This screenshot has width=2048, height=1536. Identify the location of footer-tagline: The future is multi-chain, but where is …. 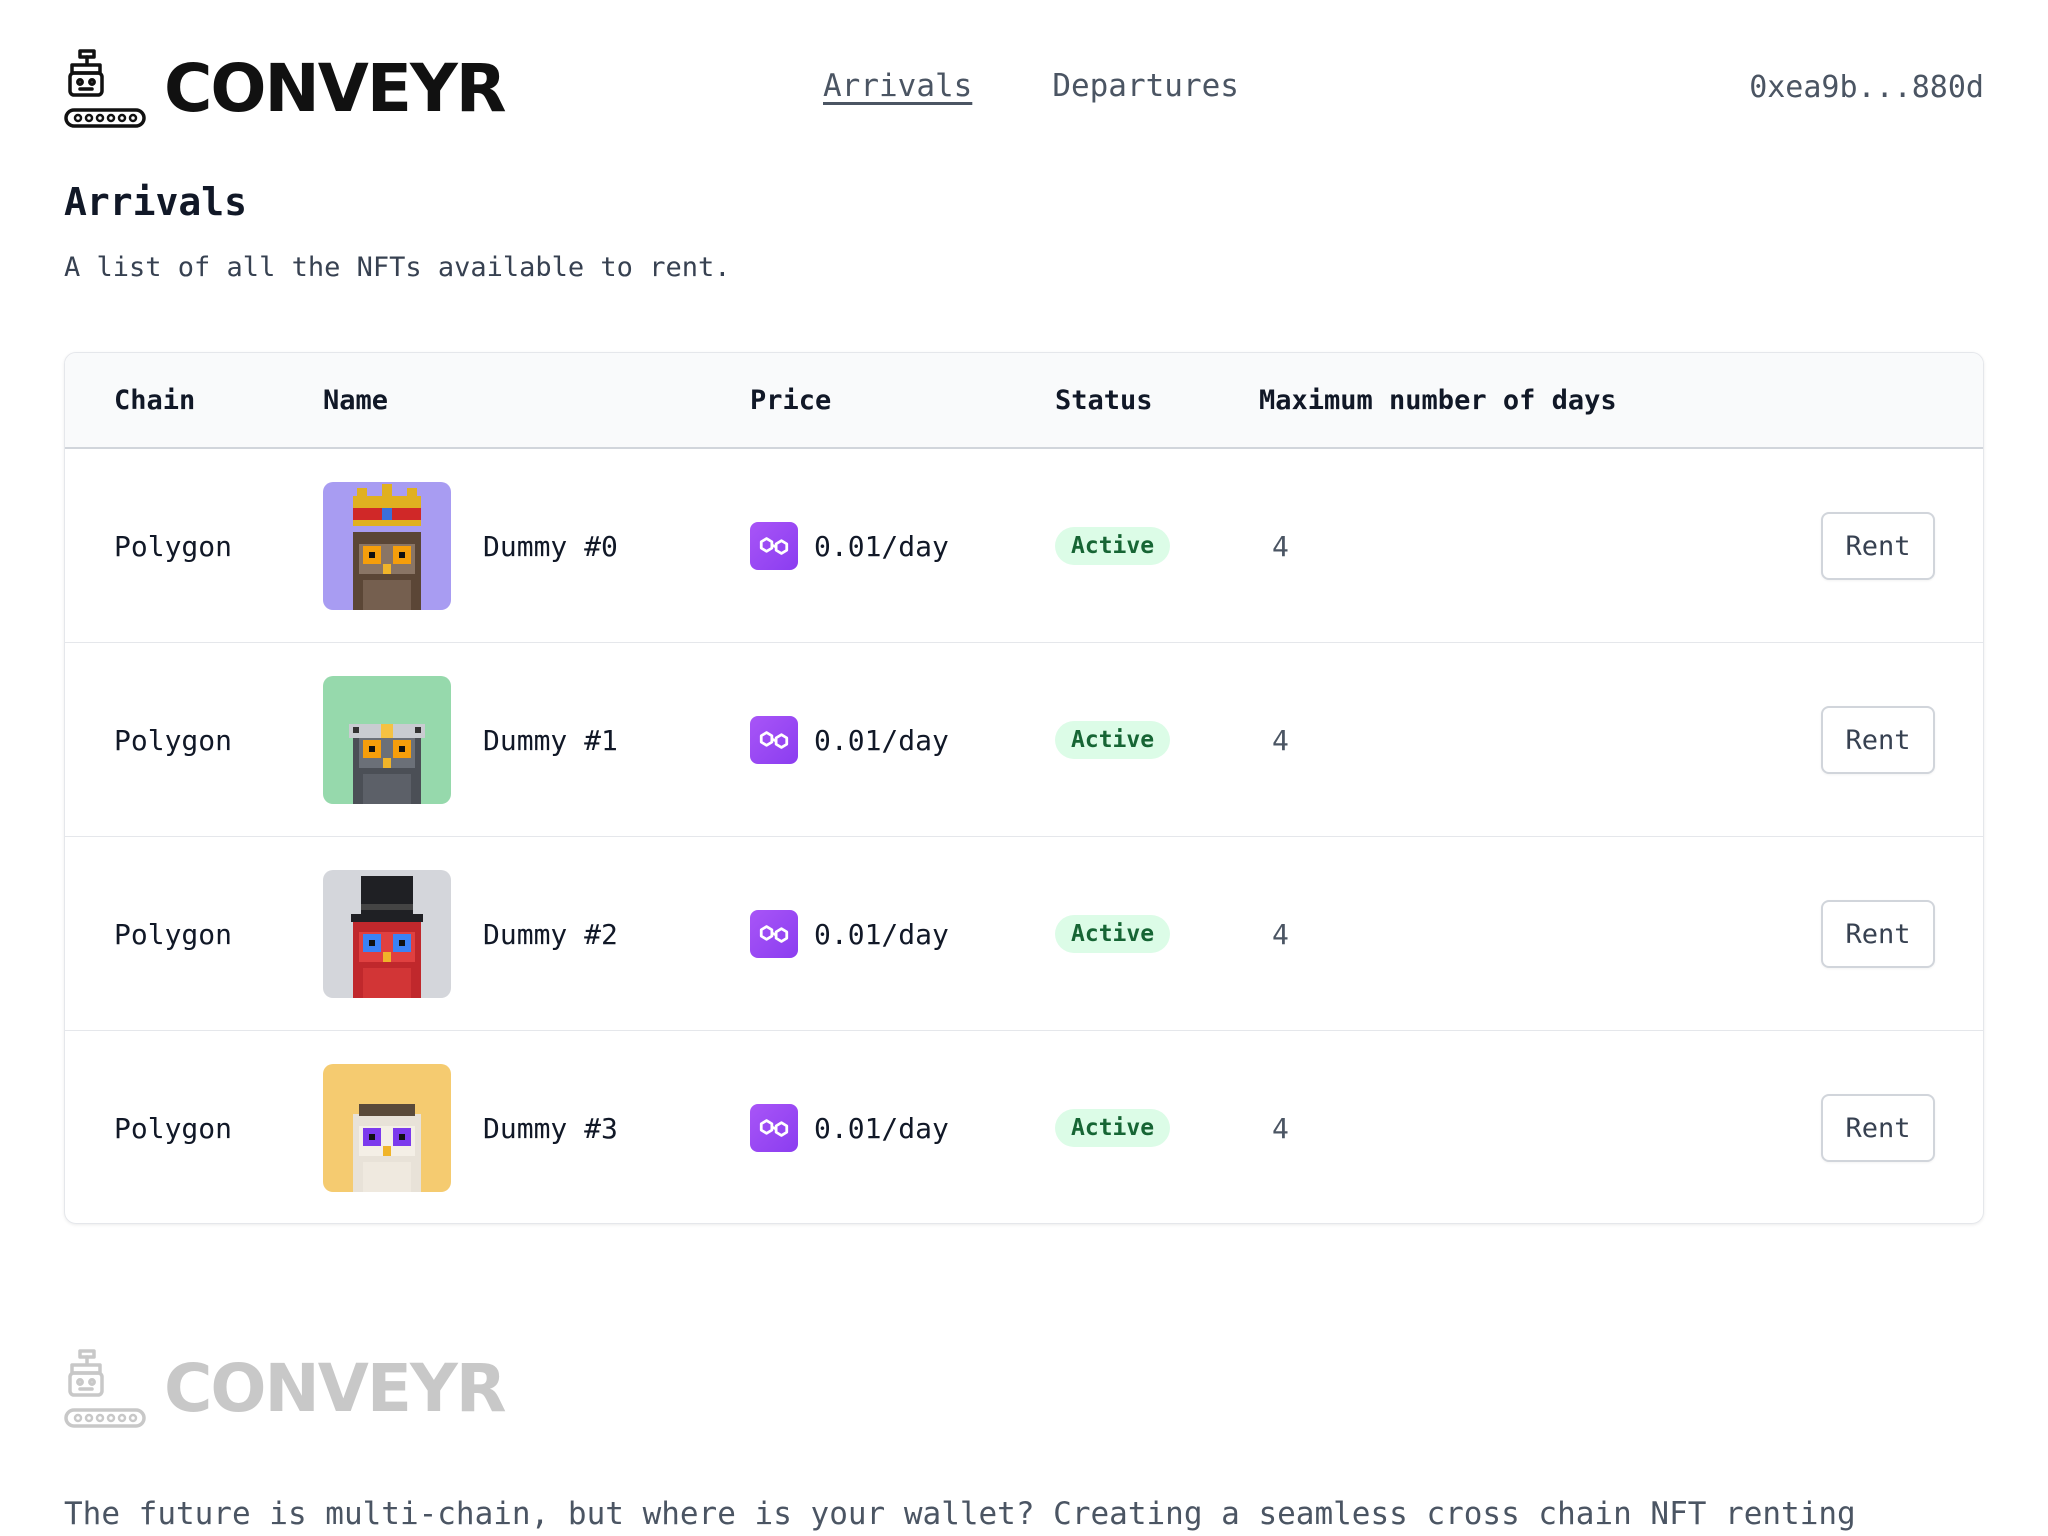
(960, 1514).